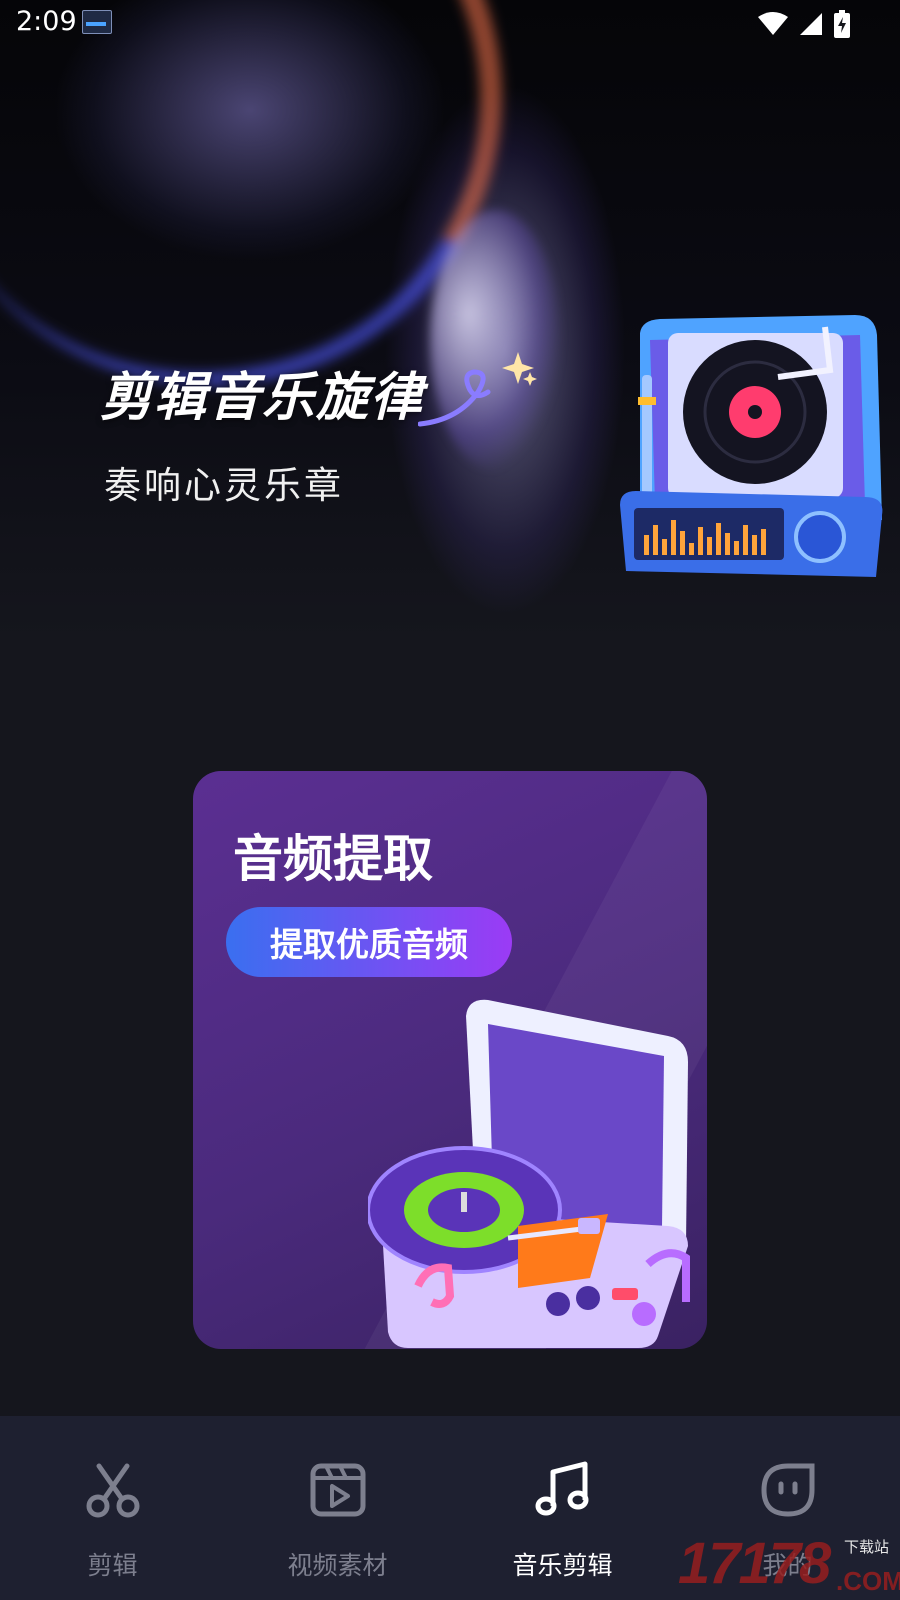  What do you see at coordinates (262, 398) in the screenshot?
I see `hero-title: 剪辑音乐旋律` at bounding box center [262, 398].